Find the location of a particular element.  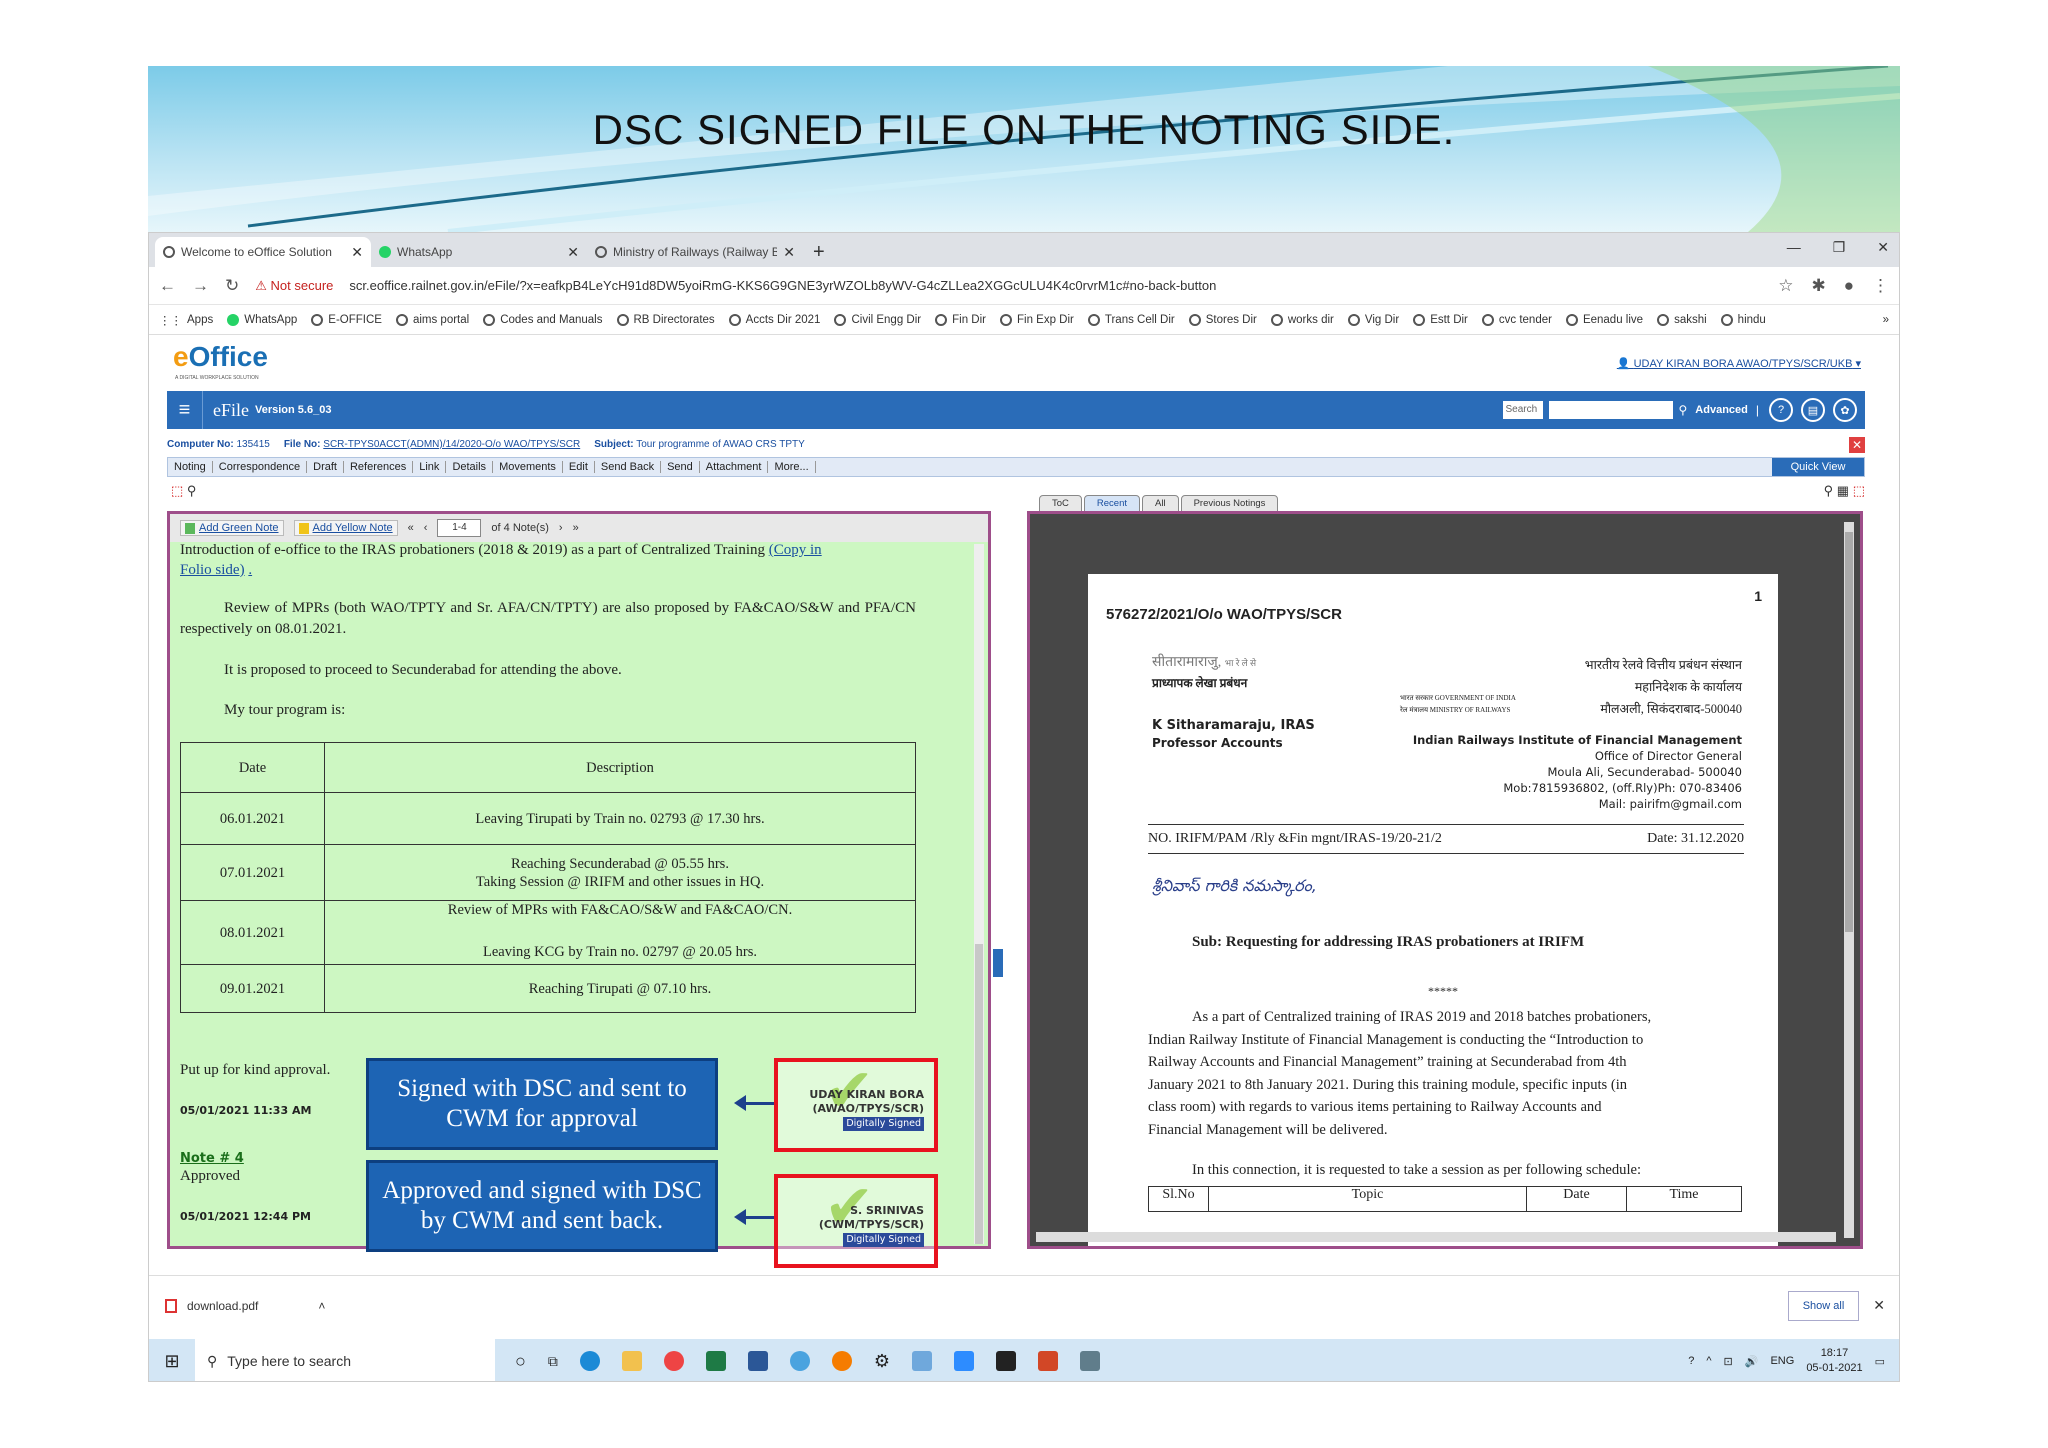

file-menu-item: References is located at coordinates (379, 467).